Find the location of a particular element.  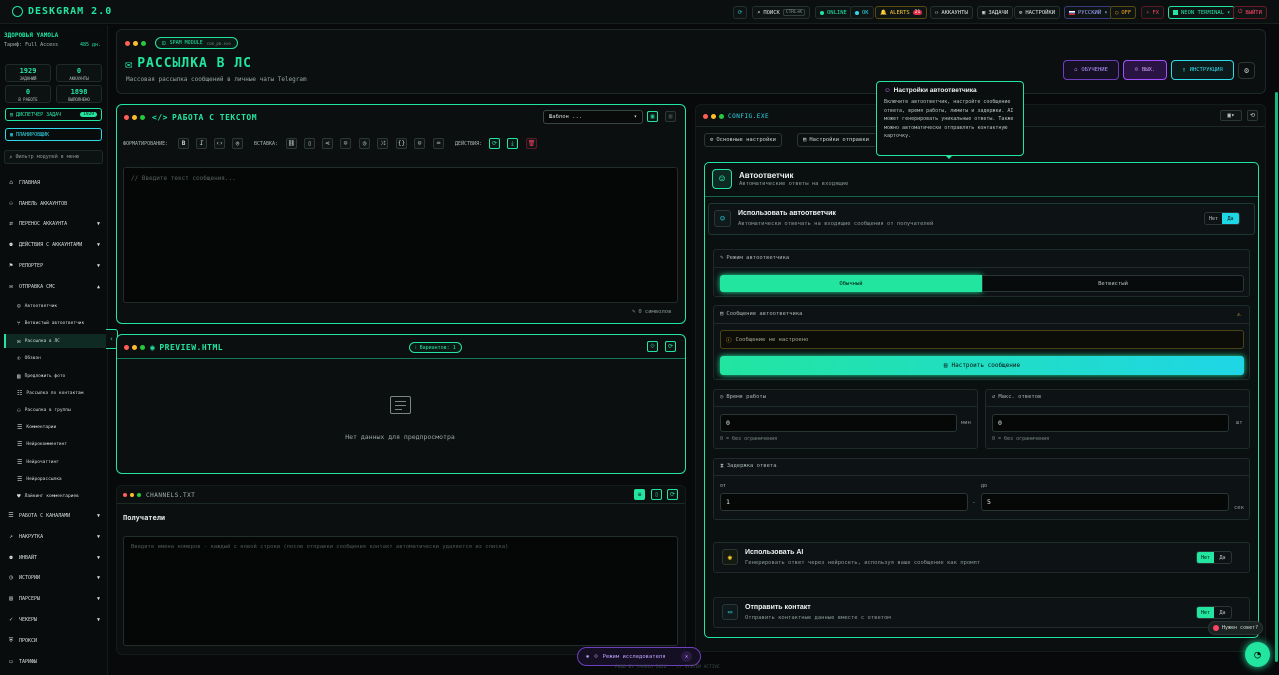

export-button: ⤓ is located at coordinates (512, 143).